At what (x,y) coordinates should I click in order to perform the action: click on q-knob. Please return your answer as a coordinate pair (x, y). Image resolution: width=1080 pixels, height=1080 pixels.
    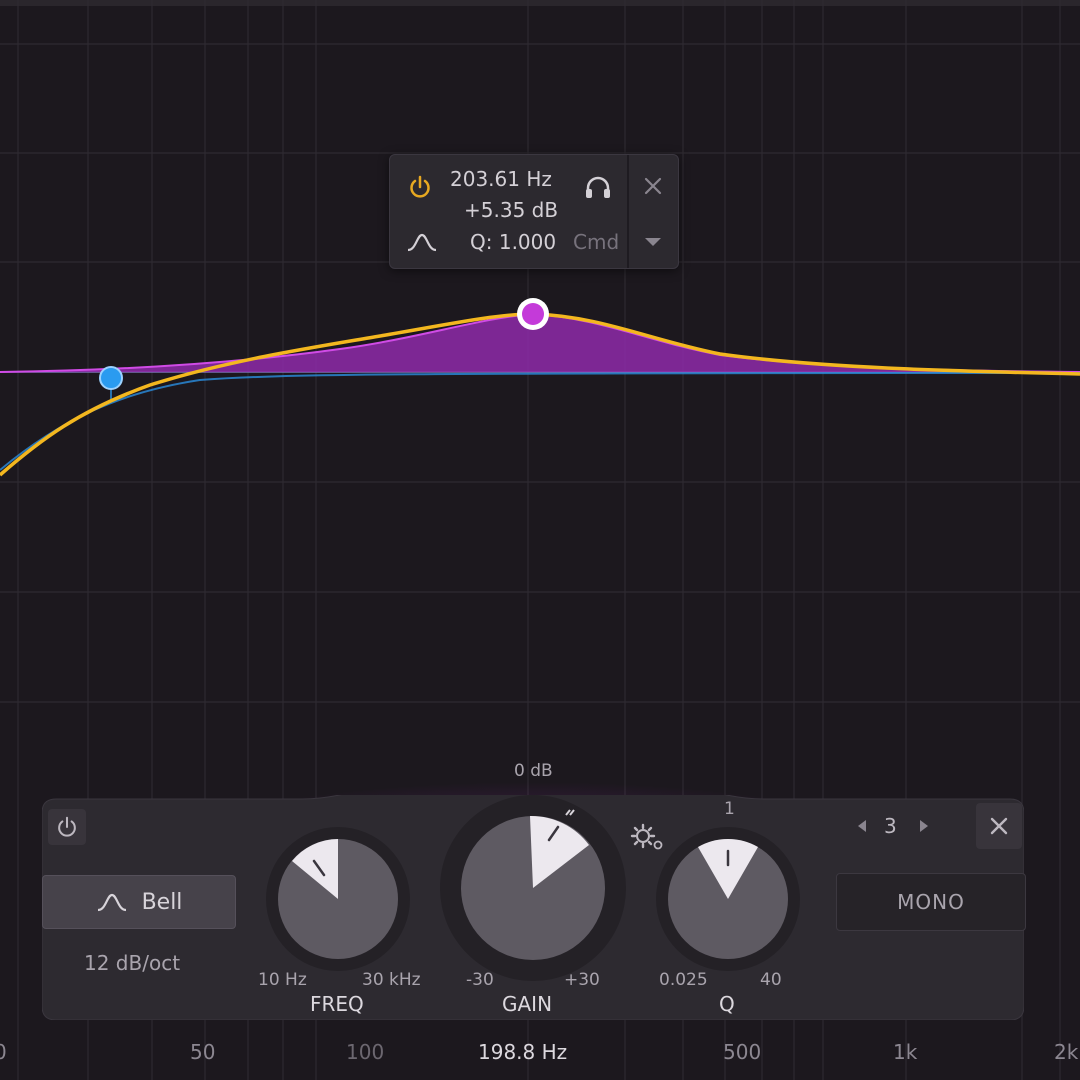
    Looking at the image, I should click on (728, 899).